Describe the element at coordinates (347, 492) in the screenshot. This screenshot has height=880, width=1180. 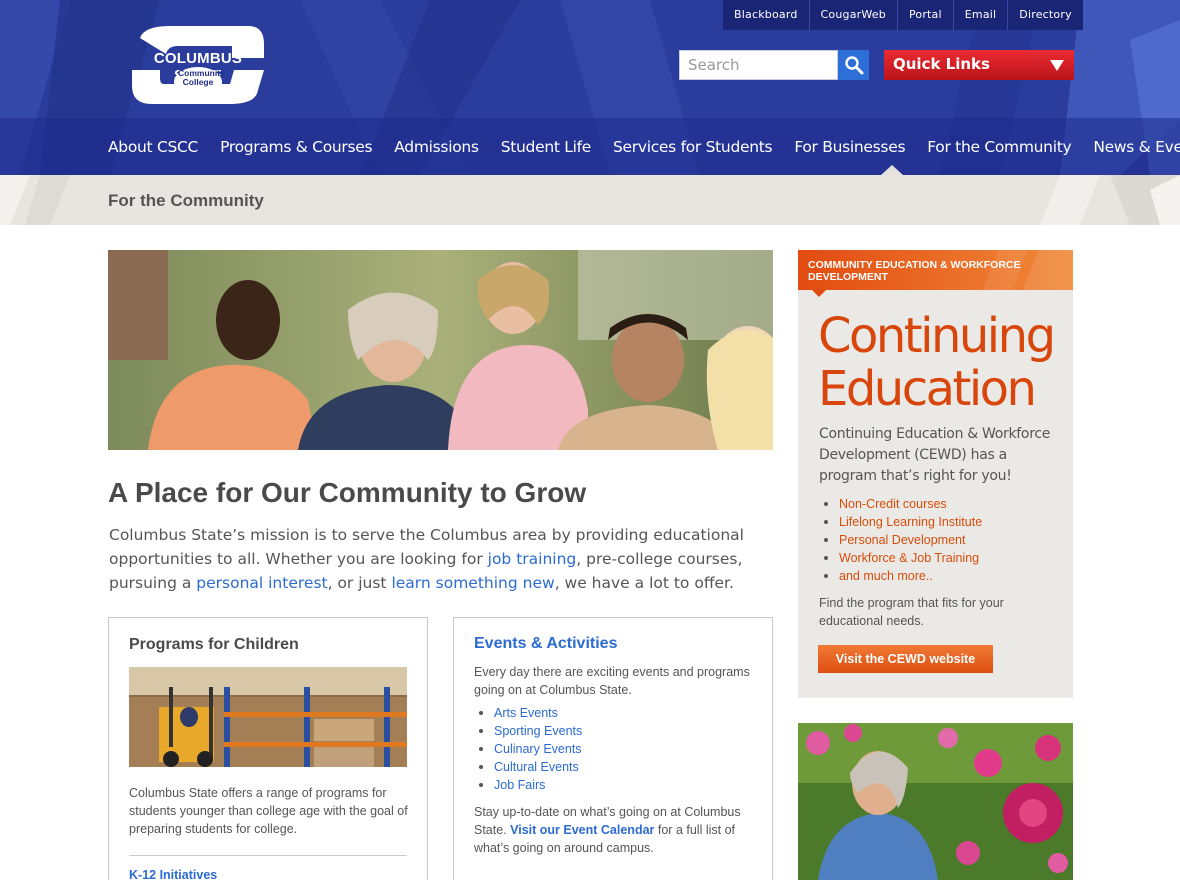
I see `page-heading: A Place for Our Community to Grow` at that location.